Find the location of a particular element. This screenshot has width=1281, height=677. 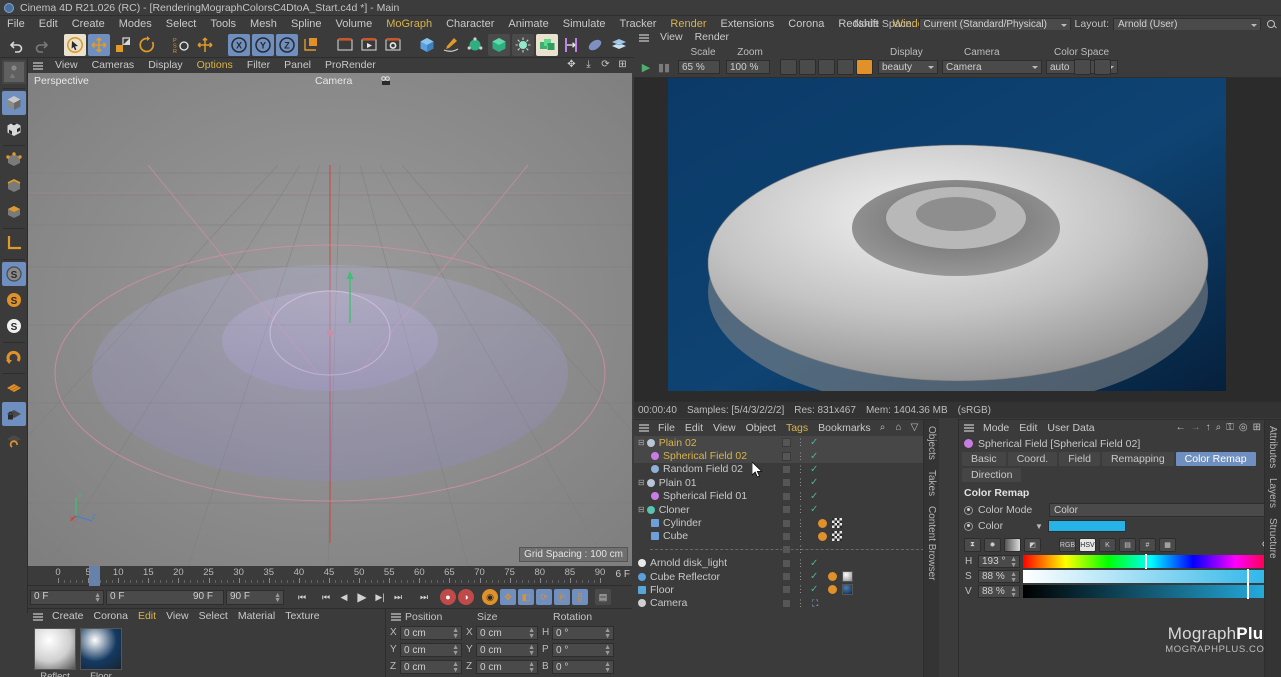

viewport-menu-view: View is located at coordinates (66, 65).